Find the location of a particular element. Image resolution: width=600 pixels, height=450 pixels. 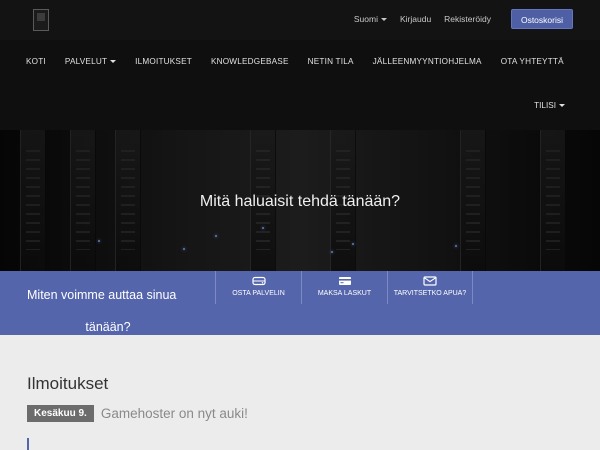

announcement-title-link: Gamehoster on nyt auki! is located at coordinates (174, 413).